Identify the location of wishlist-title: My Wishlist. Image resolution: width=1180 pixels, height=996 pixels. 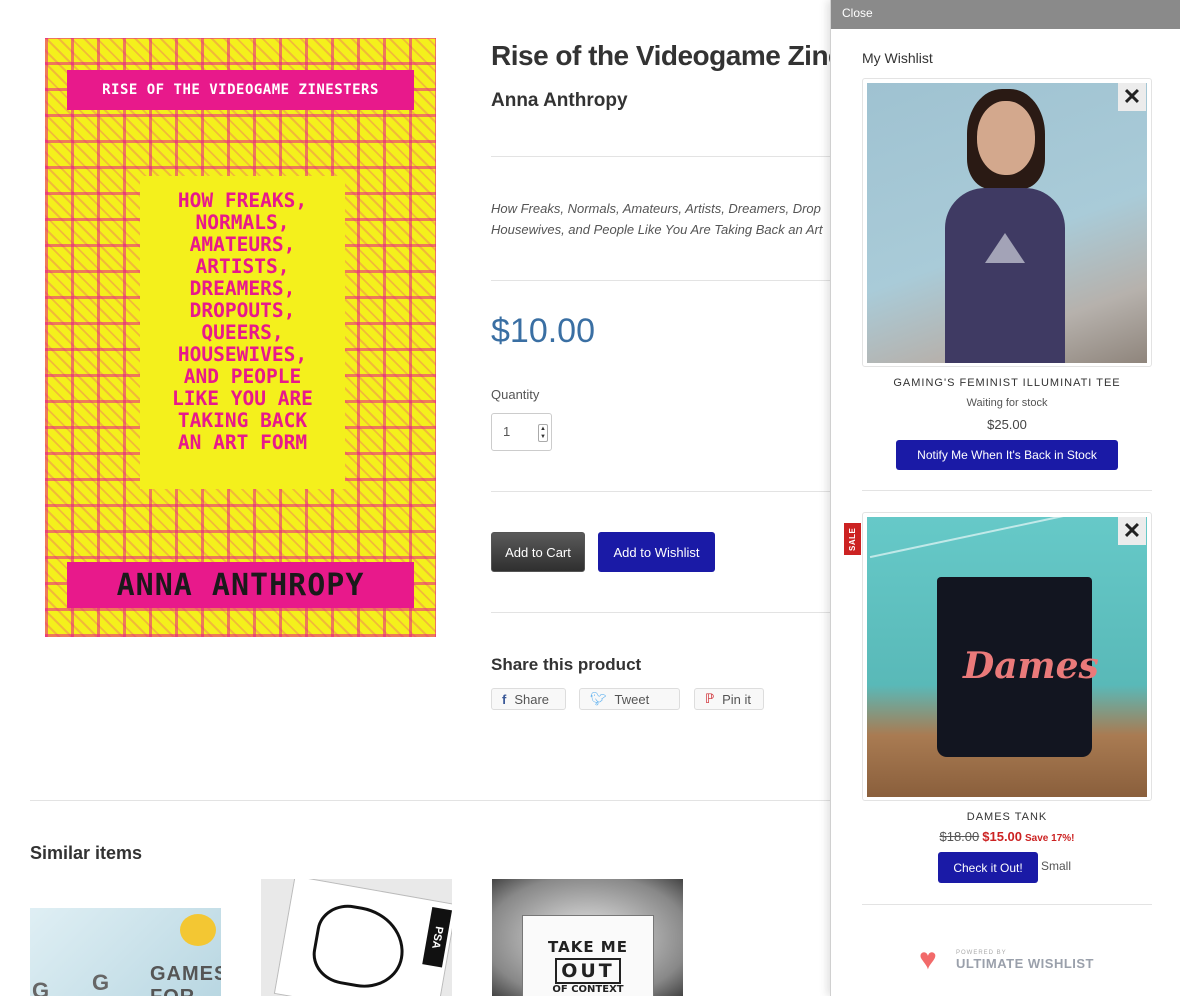
(897, 58).